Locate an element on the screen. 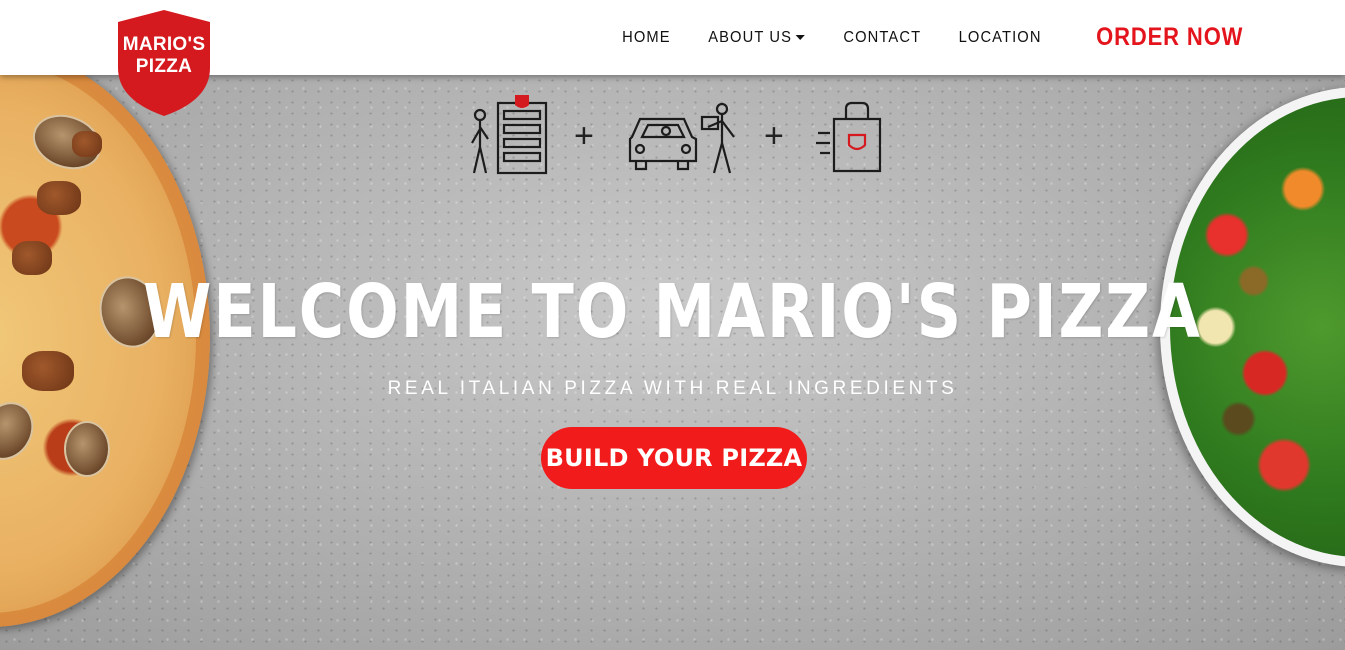 Image resolution: width=1345 pixels, height=650 pixels. logo-text: MARIO'S PIZZA is located at coordinates (164, 56).